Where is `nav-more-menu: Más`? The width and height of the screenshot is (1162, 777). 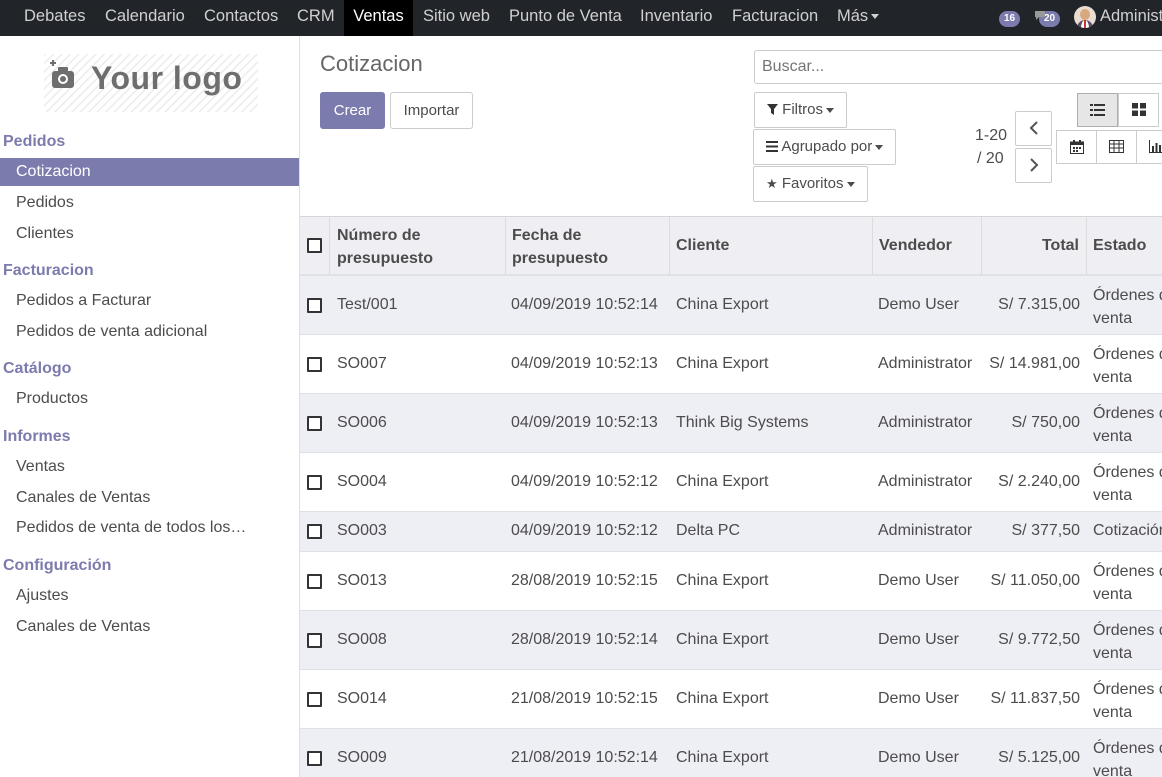 nav-more-menu: Más is located at coordinates (858, 18).